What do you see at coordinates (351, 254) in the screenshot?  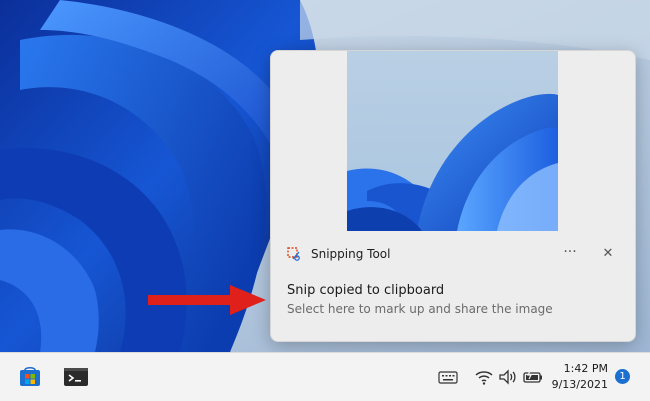 I see `app-name-label: Snipping Tool` at bounding box center [351, 254].